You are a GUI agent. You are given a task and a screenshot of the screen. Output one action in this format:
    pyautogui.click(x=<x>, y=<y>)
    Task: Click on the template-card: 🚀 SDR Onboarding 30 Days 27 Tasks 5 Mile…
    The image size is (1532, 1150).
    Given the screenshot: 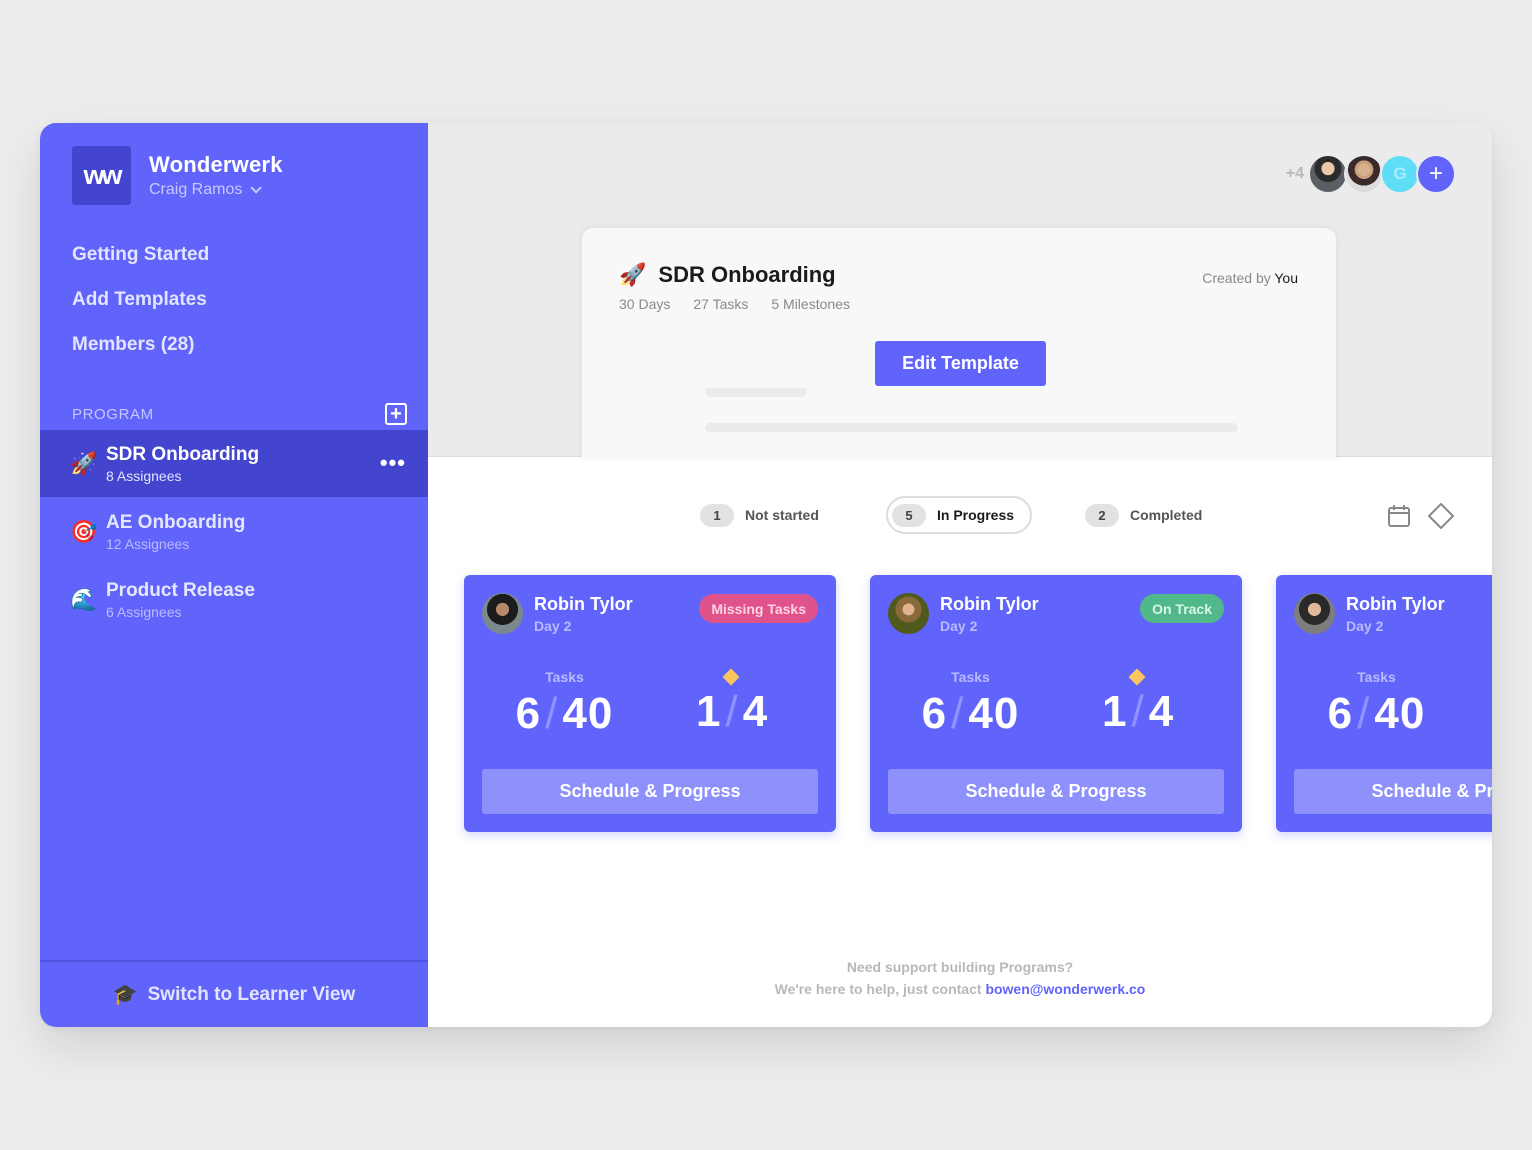 What is the action you would take?
    pyautogui.click(x=959, y=342)
    